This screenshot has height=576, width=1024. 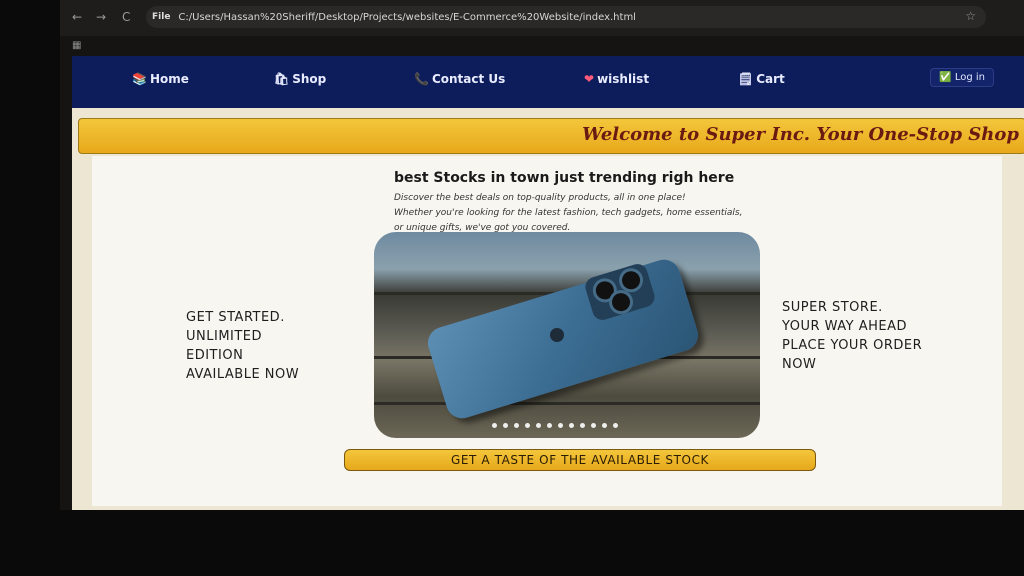 What do you see at coordinates (76, 45) in the screenshot?
I see `apps-icon: ▦` at bounding box center [76, 45].